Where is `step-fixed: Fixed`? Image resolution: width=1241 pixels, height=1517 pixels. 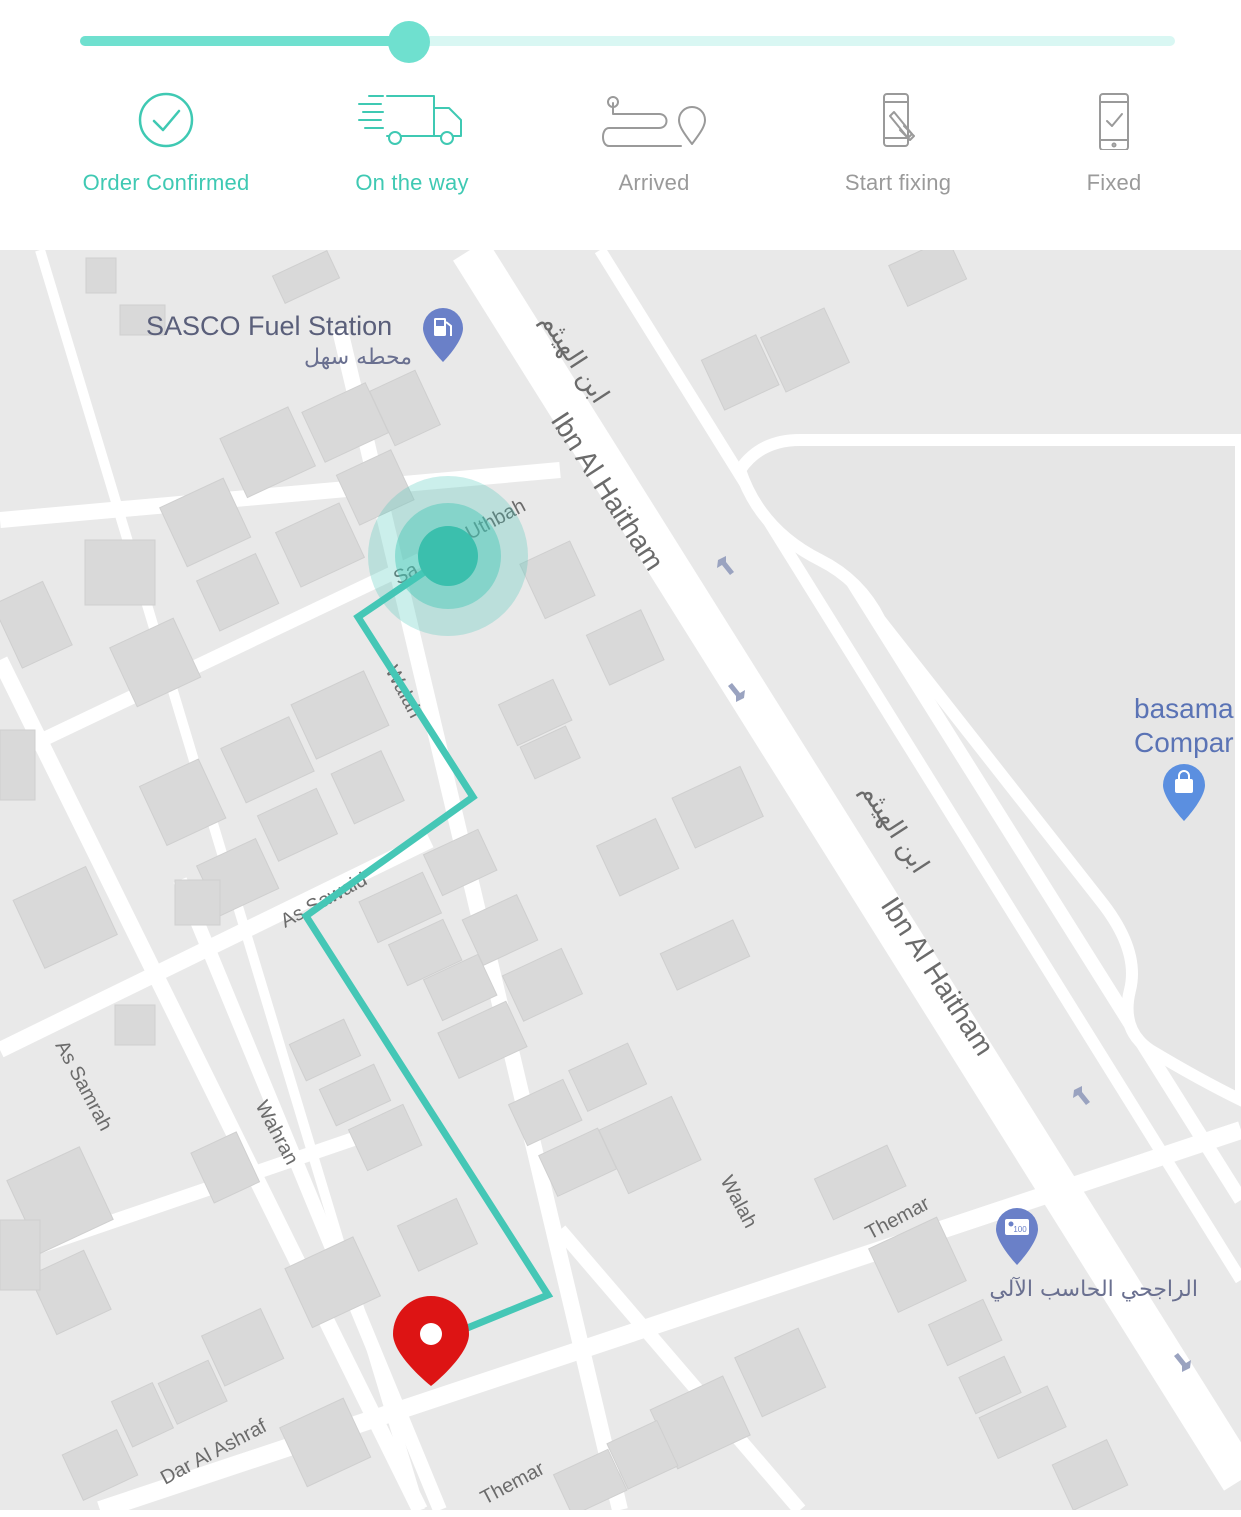
step-fixed: Fixed is located at coordinates (1114, 143).